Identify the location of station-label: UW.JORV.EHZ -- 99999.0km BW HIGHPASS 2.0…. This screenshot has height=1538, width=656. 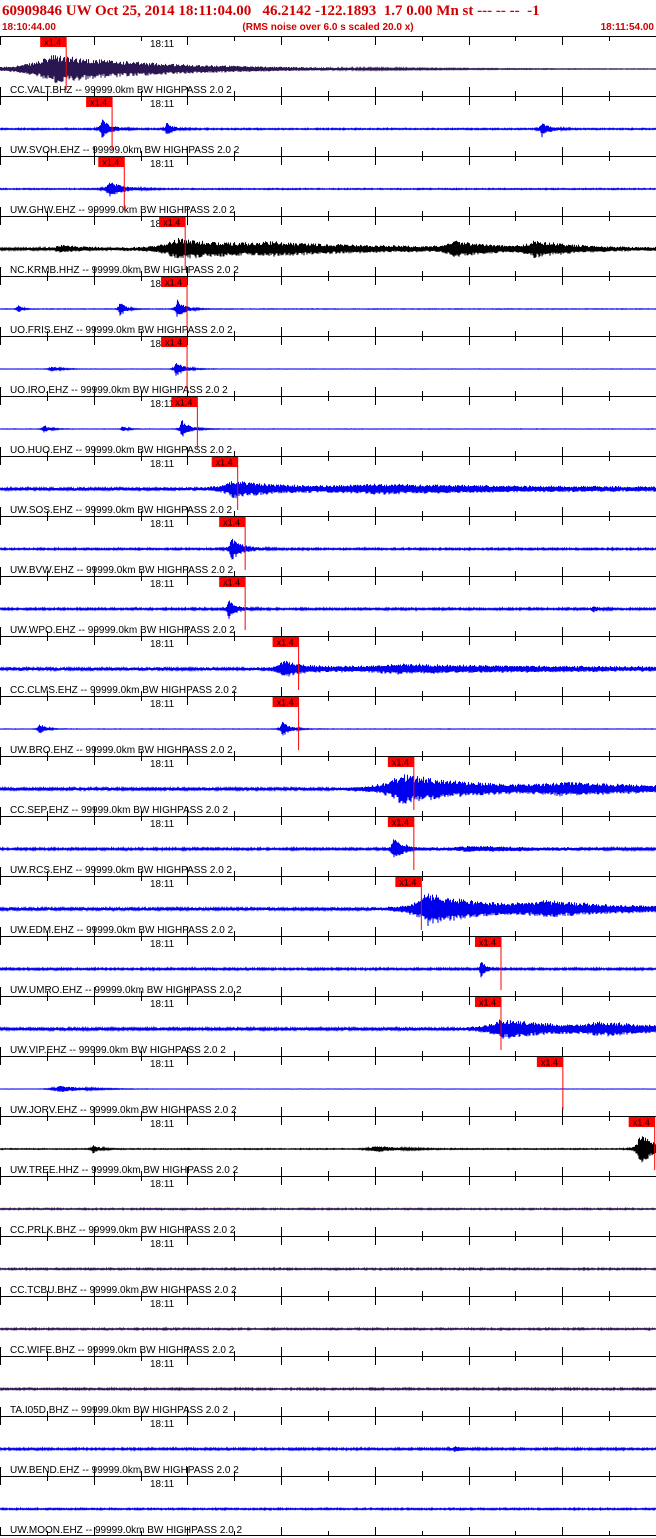
(123, 1110).